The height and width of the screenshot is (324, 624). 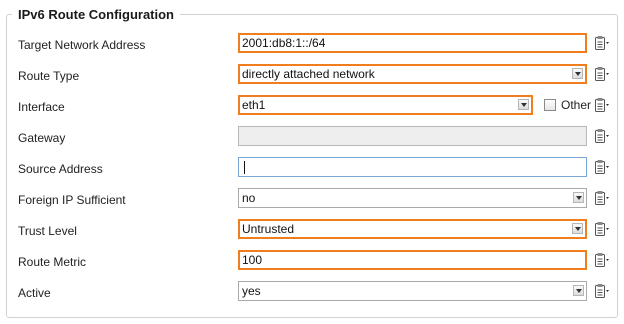 I want to click on target-network-address-label: Target Network Address, so click(x=82, y=45).